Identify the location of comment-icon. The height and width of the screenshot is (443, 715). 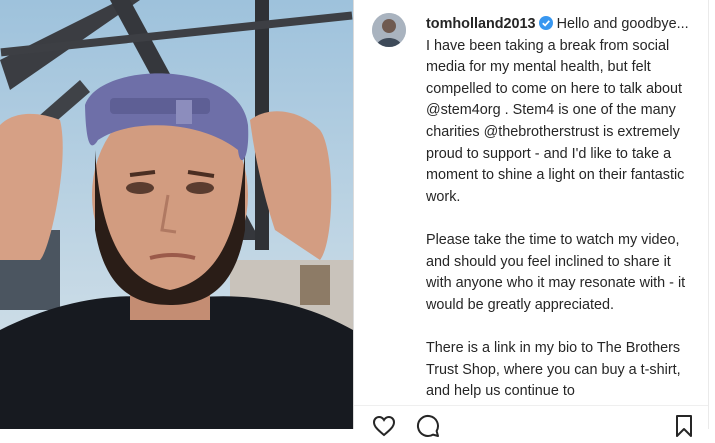
(428, 426).